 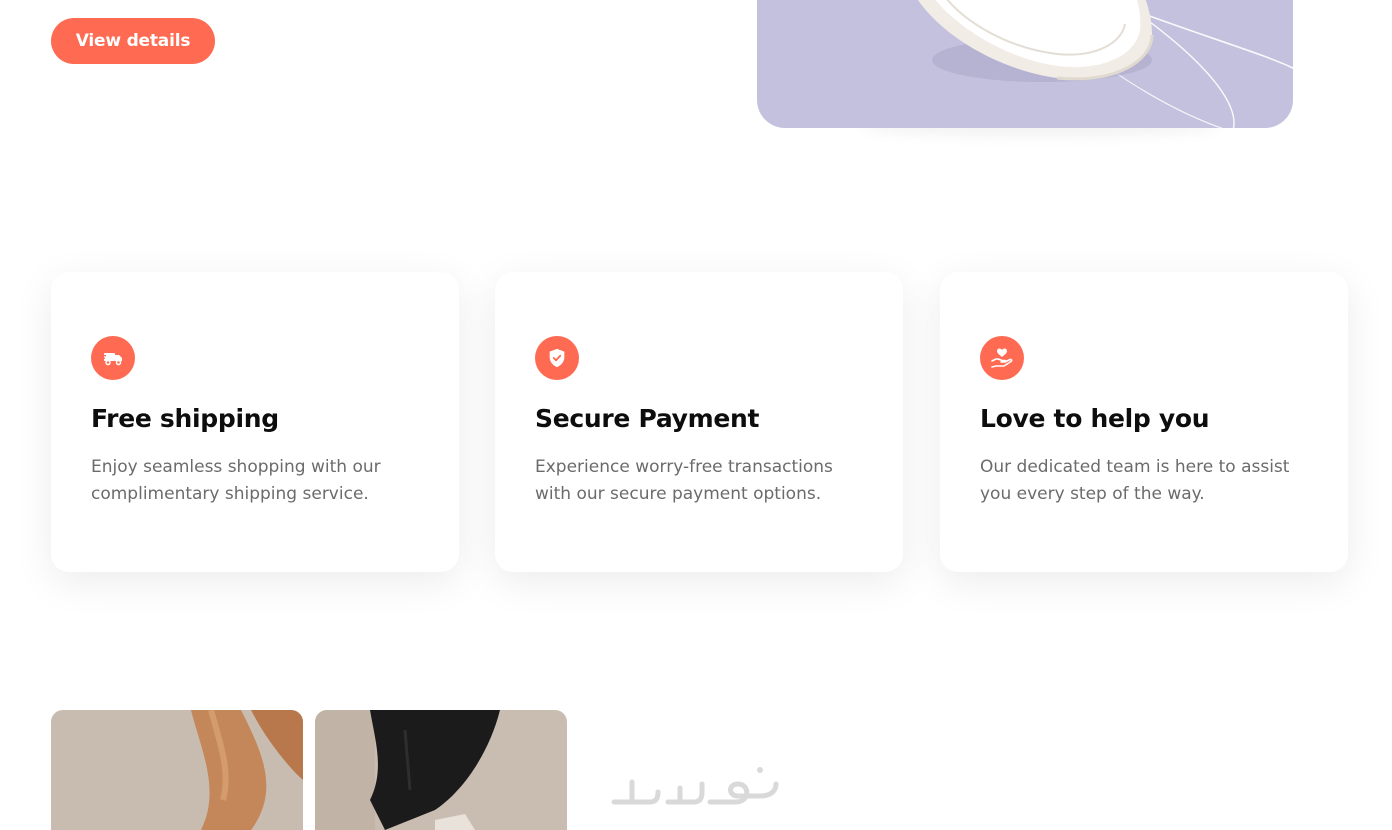 I want to click on feature-title: Free shipping, so click(x=185, y=418).